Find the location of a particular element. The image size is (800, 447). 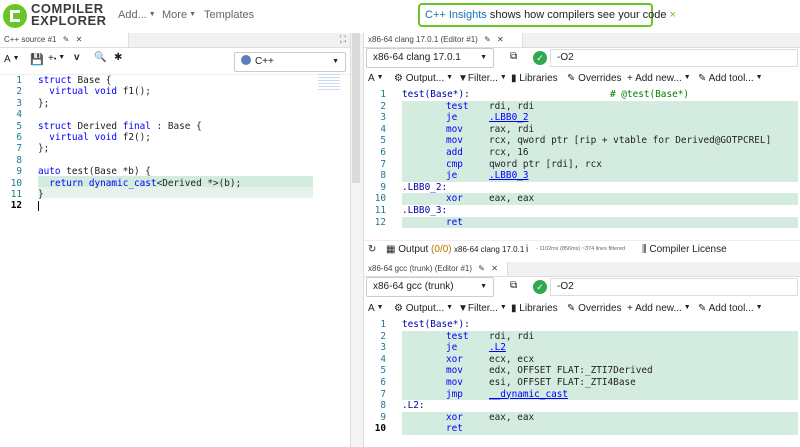

clang-status-output-count: (0/0) is located at coordinates (441, 249).